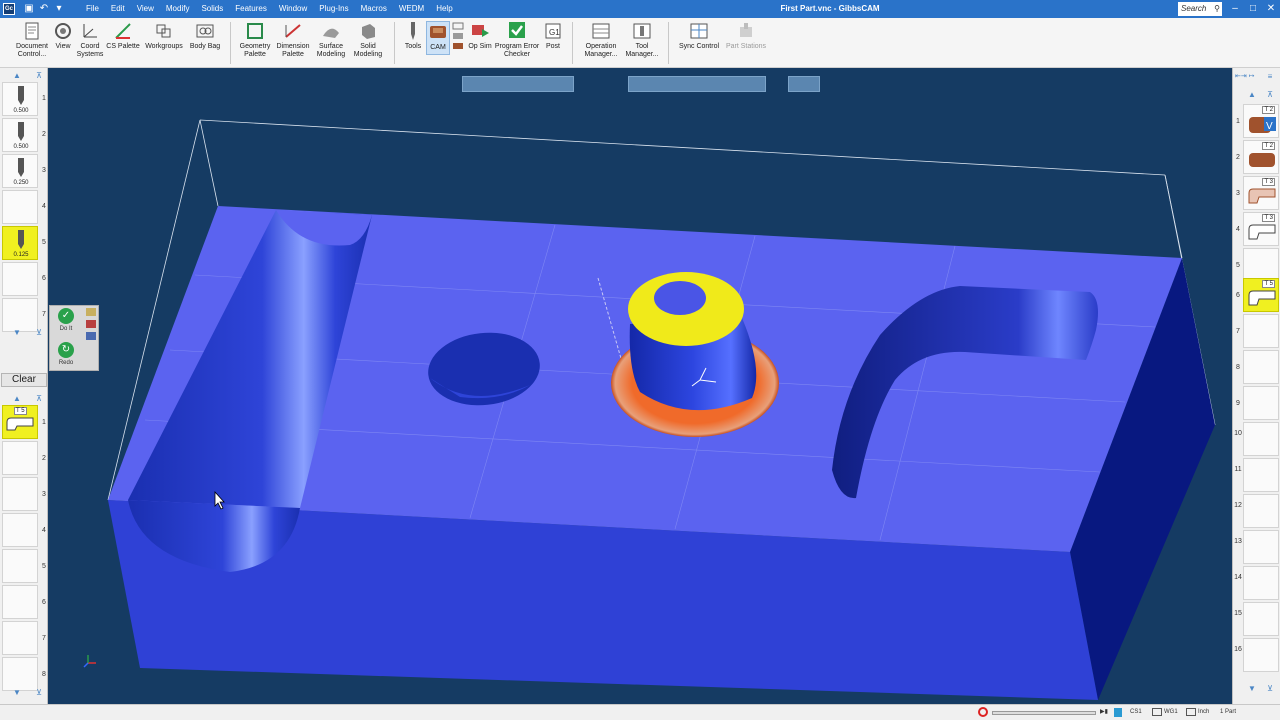  Describe the element at coordinates (66, 350) in the screenshot. I see `redo-button: ↻` at that location.